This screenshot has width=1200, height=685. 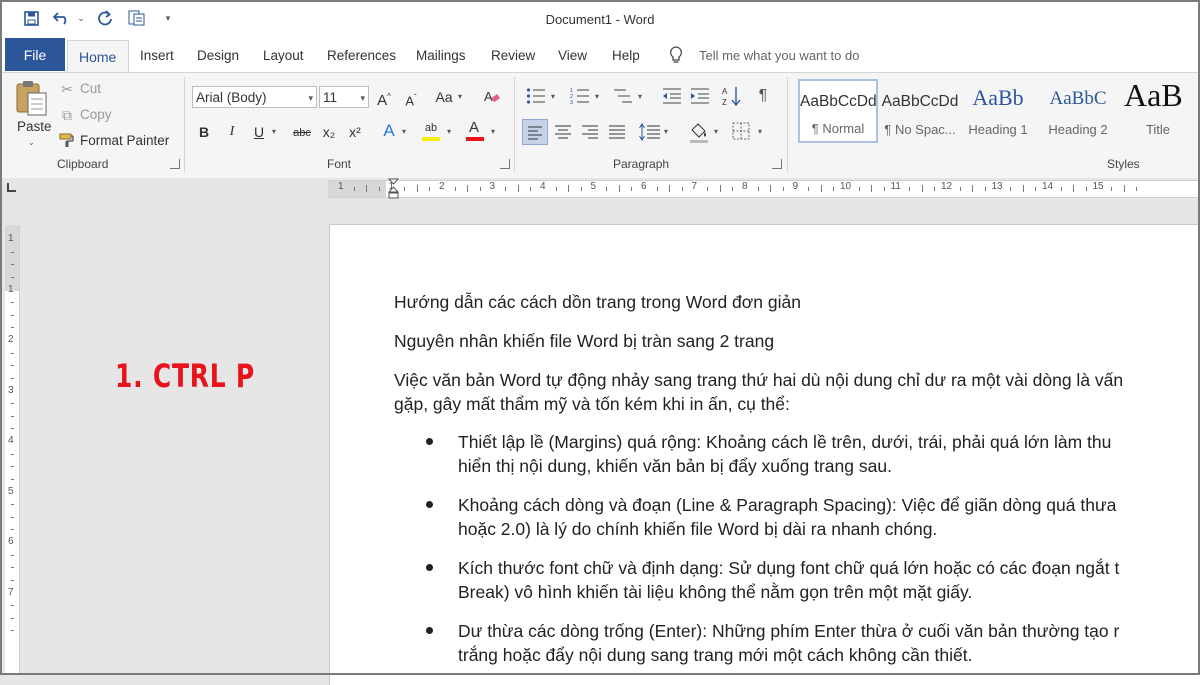 I want to click on vruler-number: 5, so click(x=11, y=491).